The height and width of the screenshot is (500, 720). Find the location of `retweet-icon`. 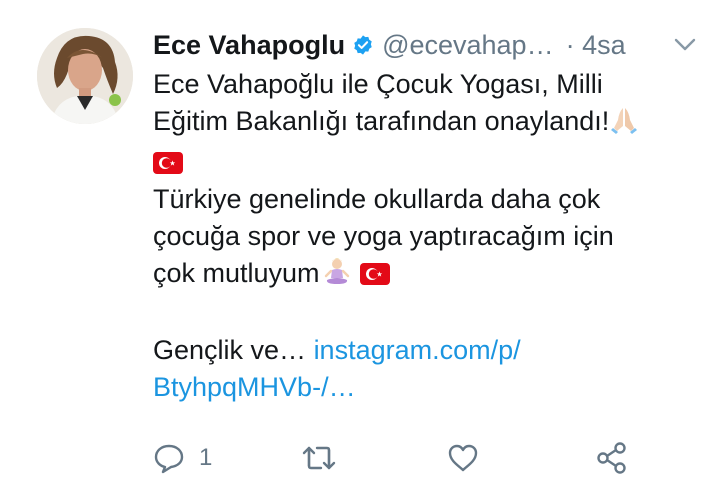

retweet-icon is located at coordinates (319, 458).